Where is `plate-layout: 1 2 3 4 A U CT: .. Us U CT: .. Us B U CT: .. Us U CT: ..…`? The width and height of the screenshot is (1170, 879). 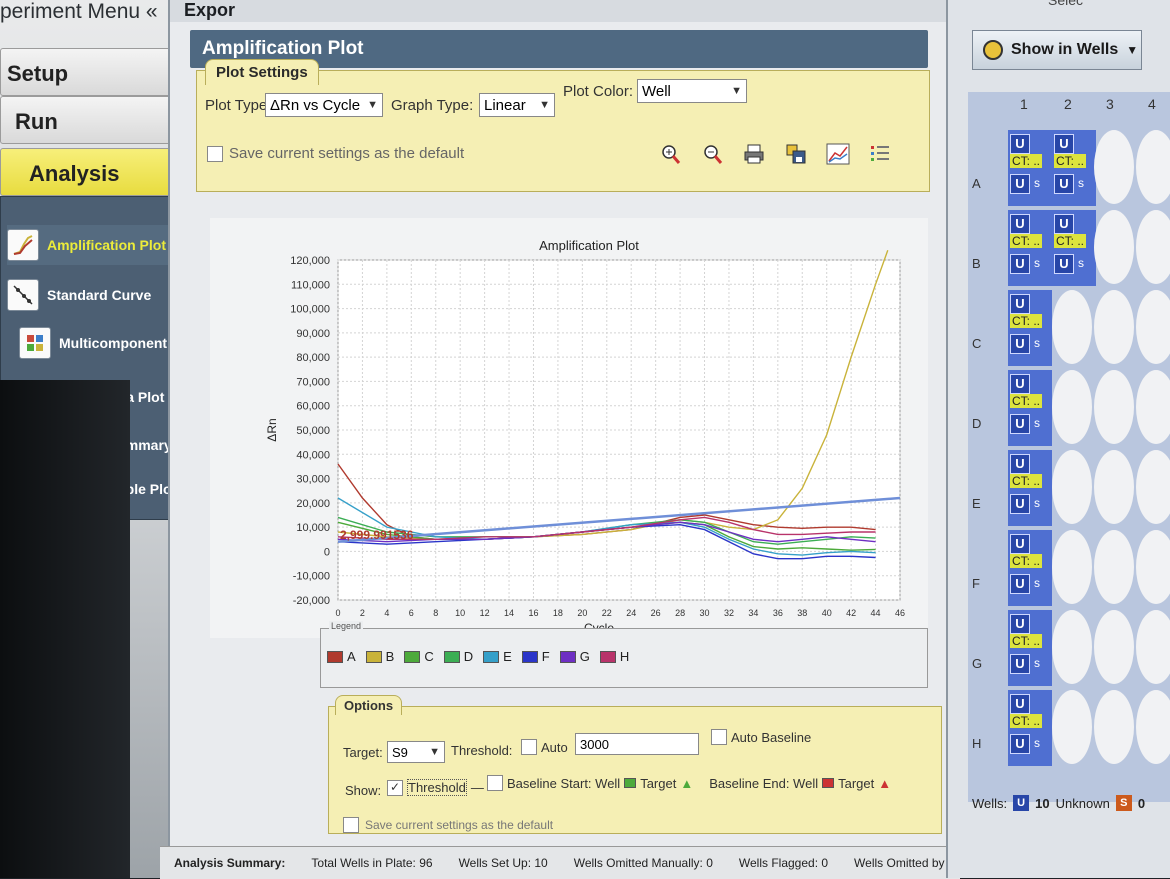 plate-layout: 1 2 3 4 A U CT: .. Us U CT: .. Us B U CT: .. Us U CT: ..… is located at coordinates (1069, 447).